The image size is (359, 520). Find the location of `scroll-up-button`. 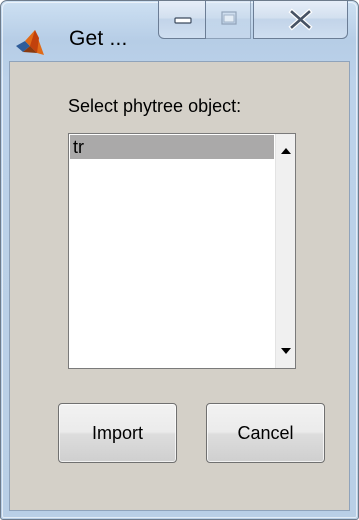

scroll-up-button is located at coordinates (285, 151).